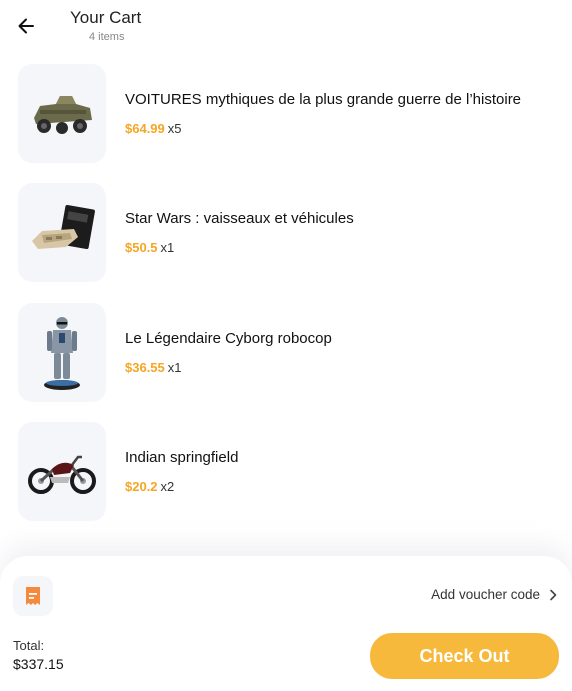  What do you see at coordinates (286, 472) in the screenshot?
I see `cart-item: Indian springfield $20.2 x2` at bounding box center [286, 472].